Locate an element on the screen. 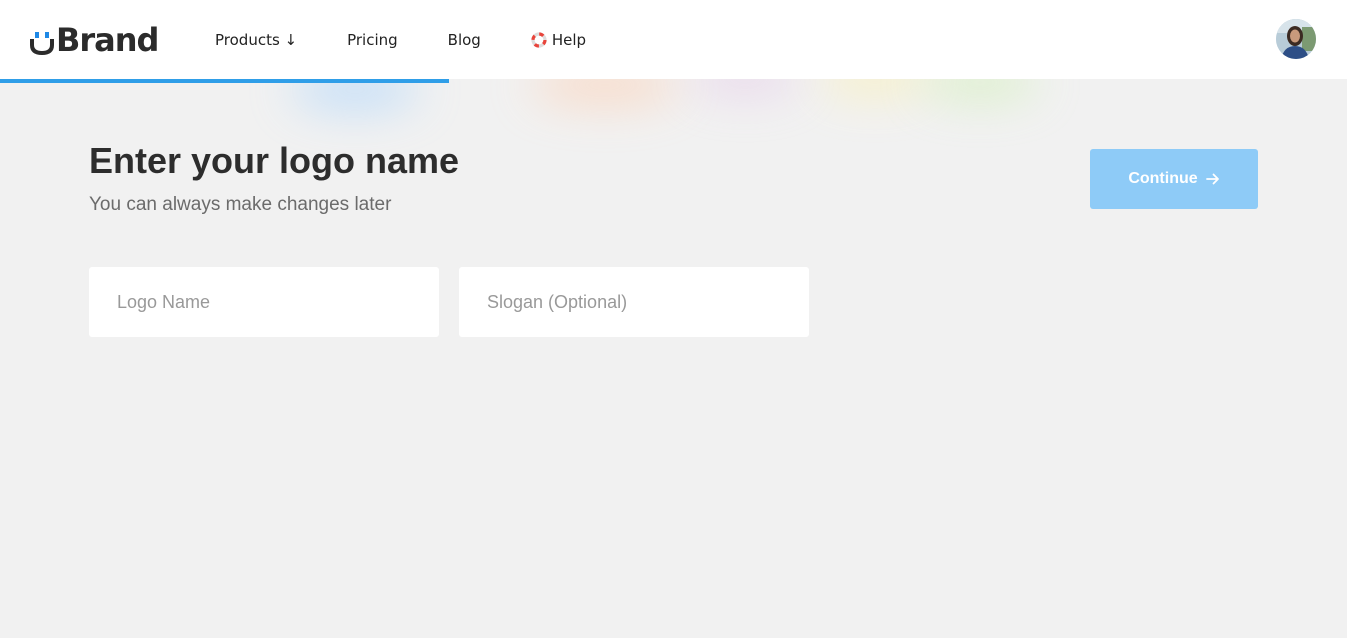  step-progress-fill is located at coordinates (224, 81).